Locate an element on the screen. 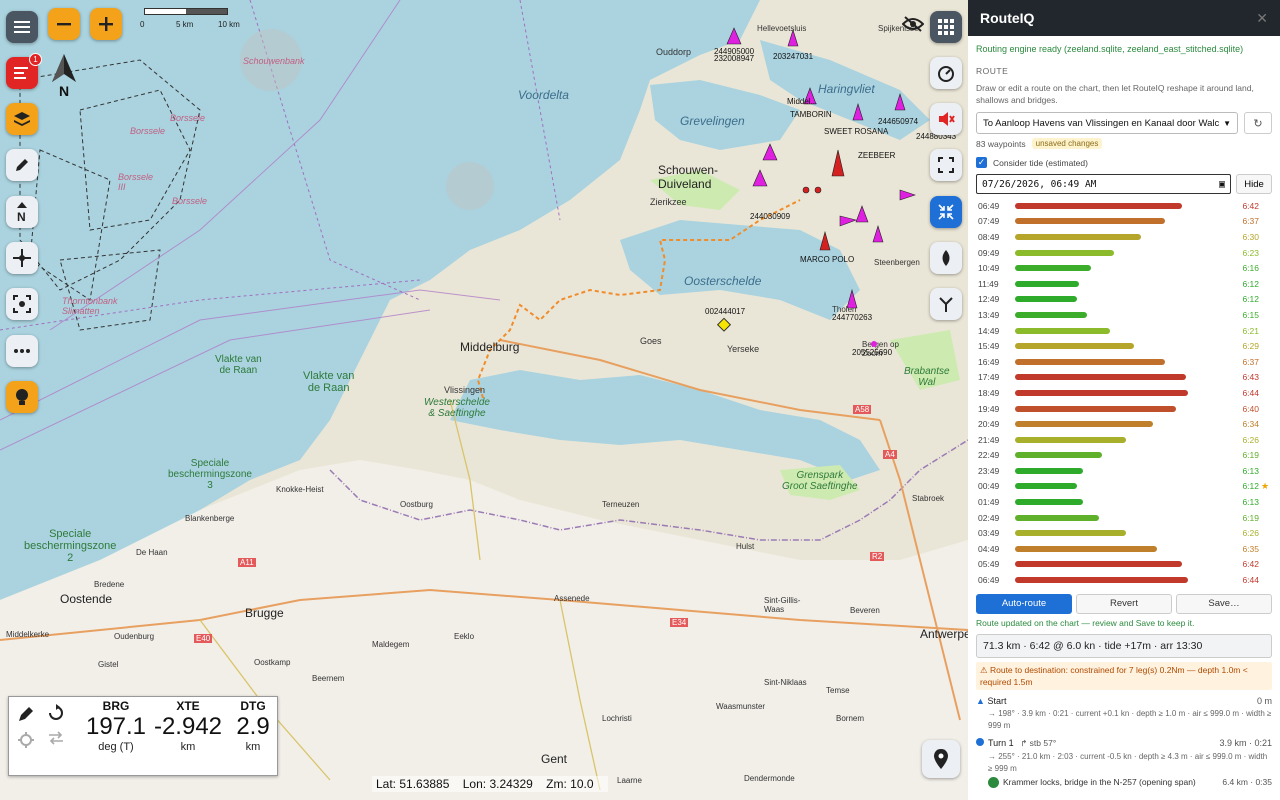  close-icon: ✕ is located at coordinates (1262, 18).